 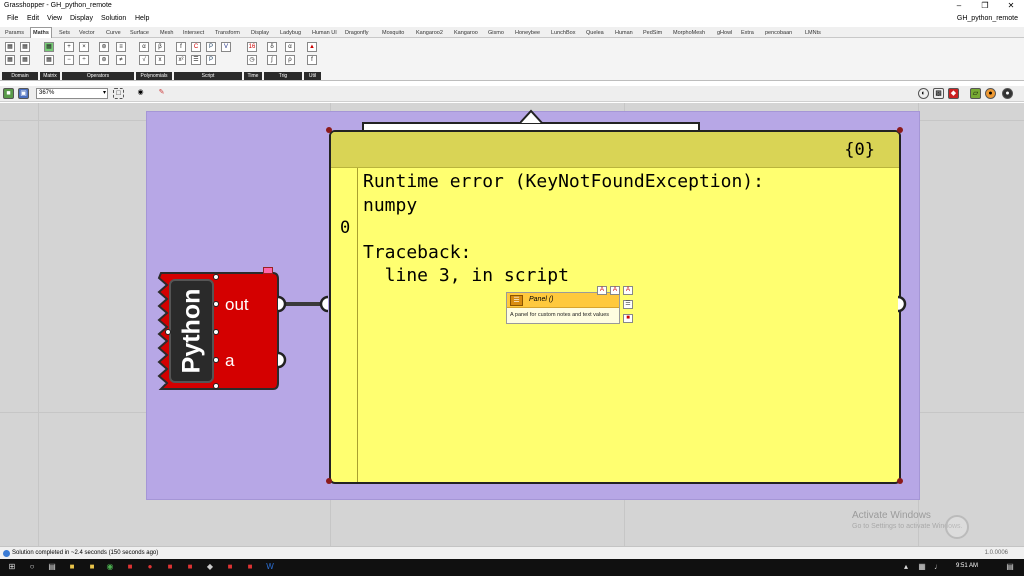 What do you see at coordinates (144, 60) in the screenshot?
I see `polynomial-icon: √` at bounding box center [144, 60].